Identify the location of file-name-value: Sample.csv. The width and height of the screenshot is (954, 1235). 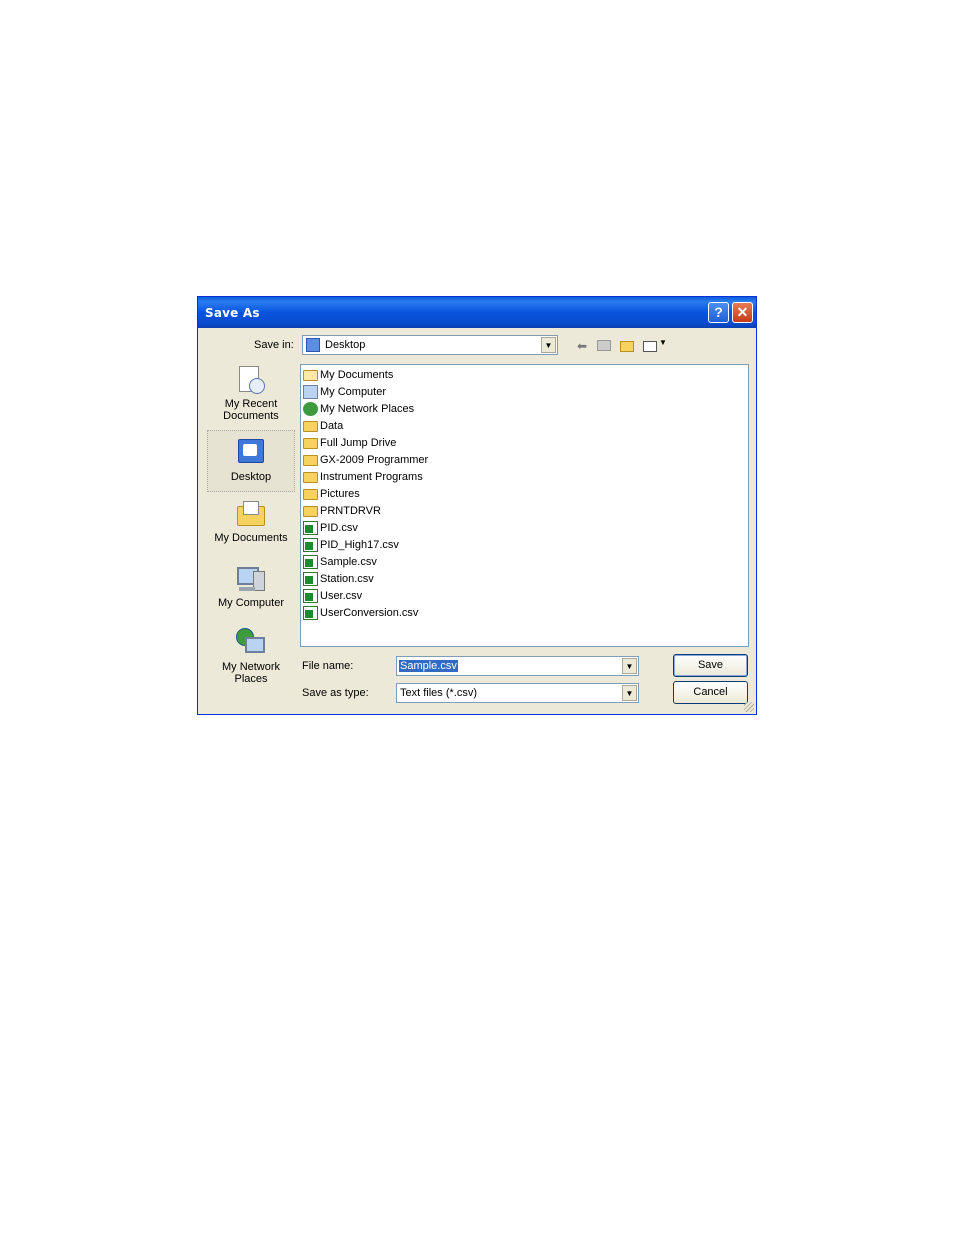
(428, 666).